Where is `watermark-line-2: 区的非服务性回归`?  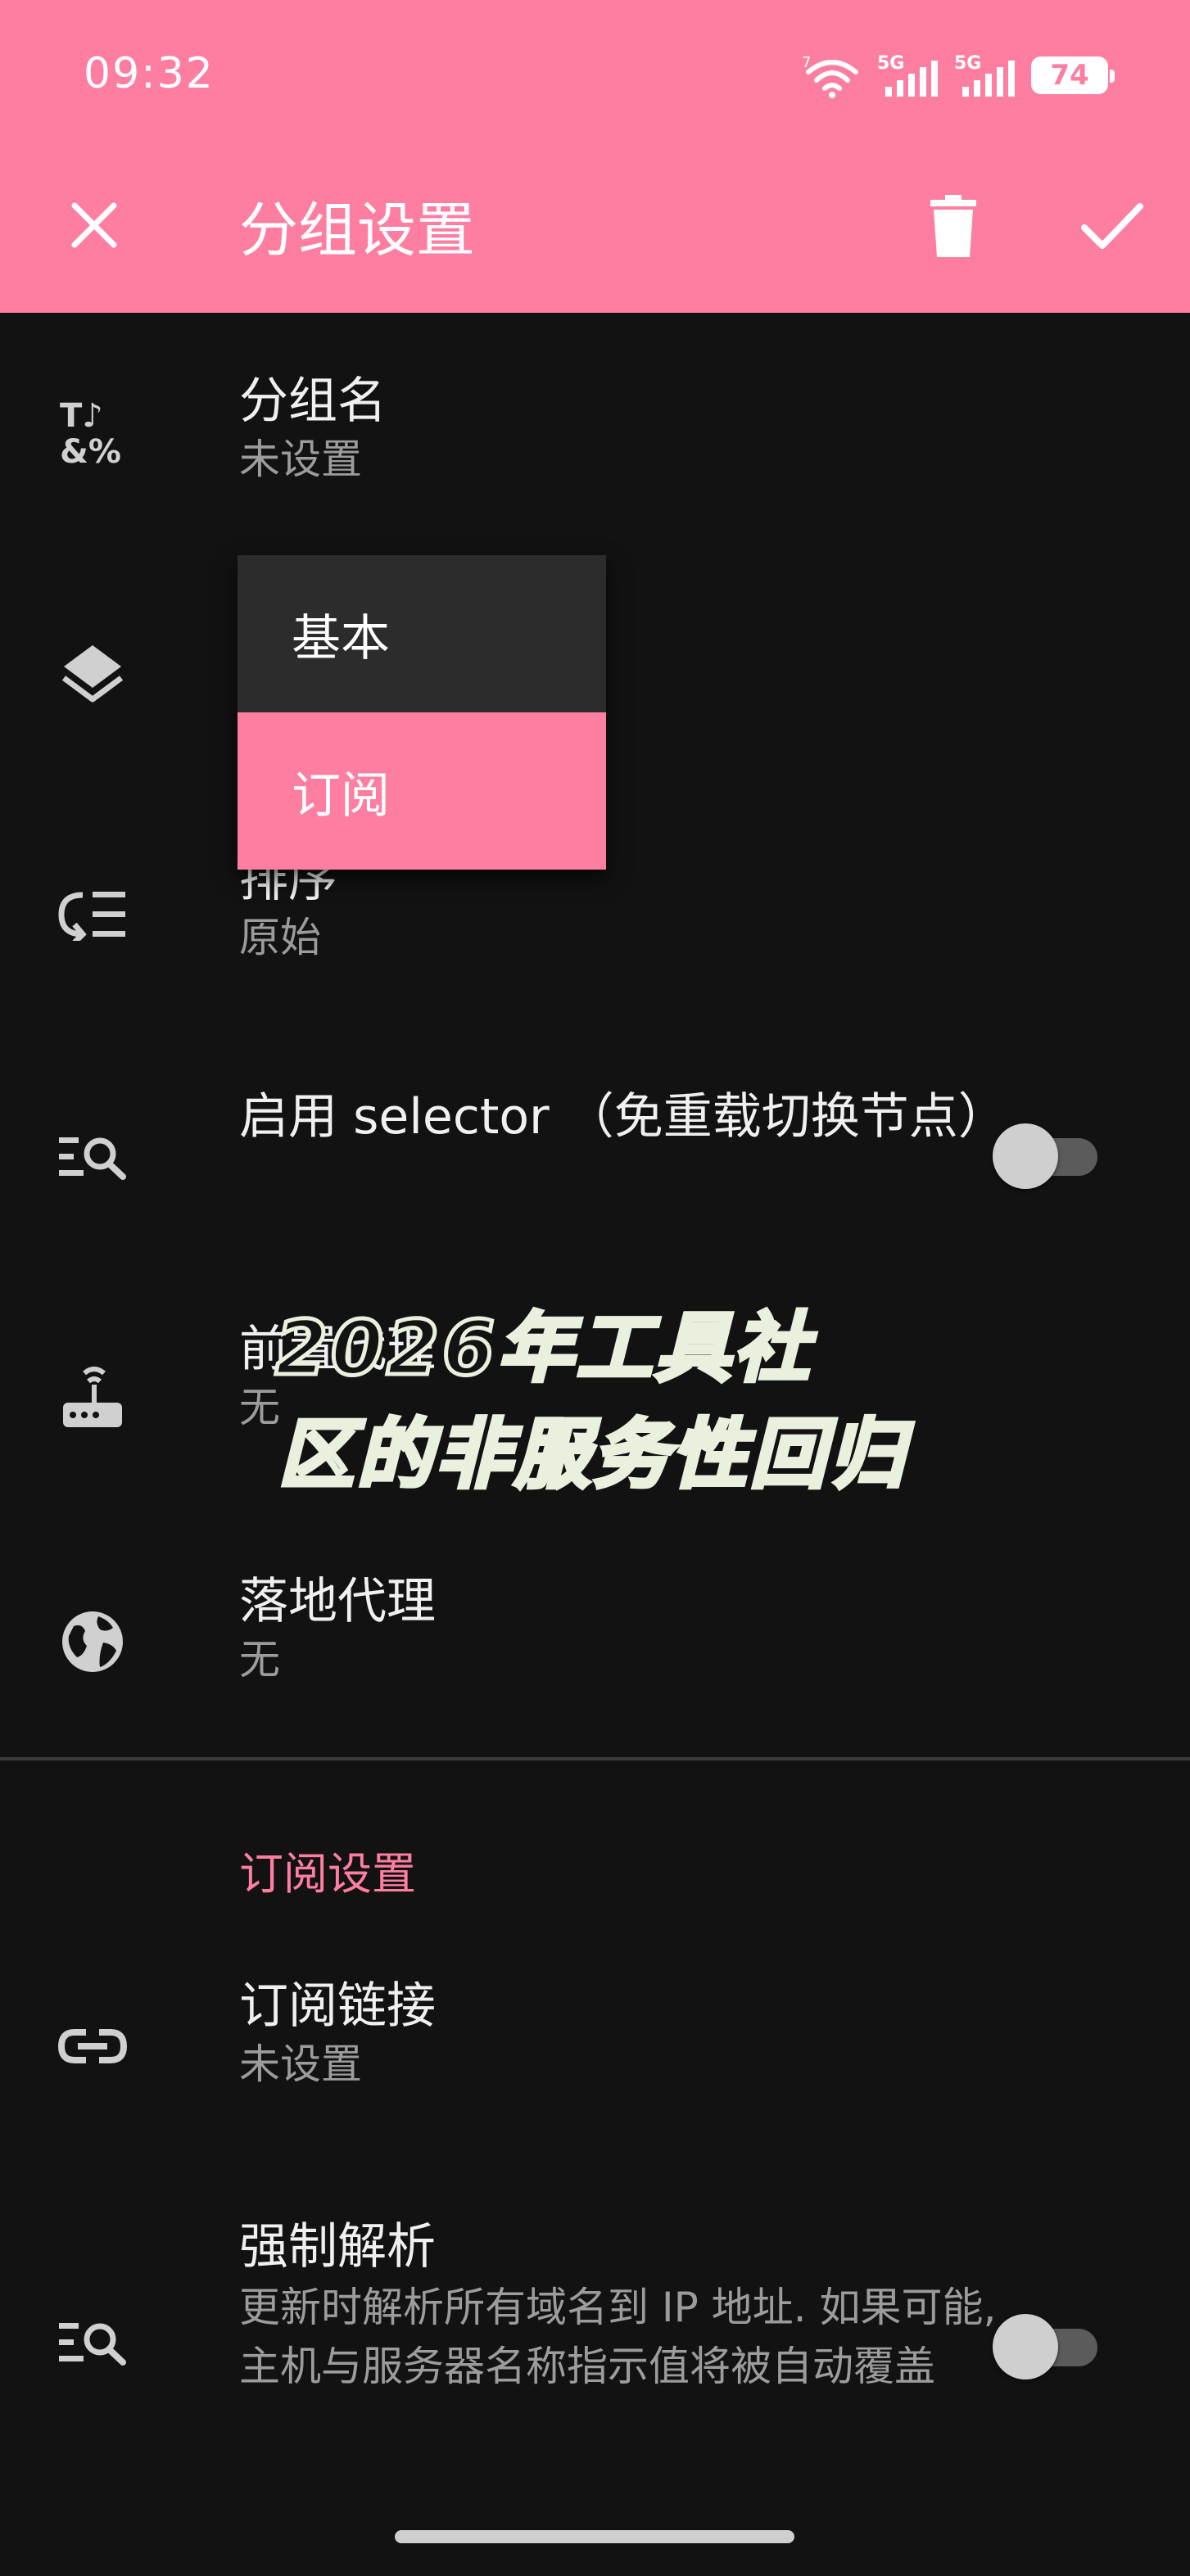 watermark-line-2: 区的非服务性回归 is located at coordinates (592, 1455).